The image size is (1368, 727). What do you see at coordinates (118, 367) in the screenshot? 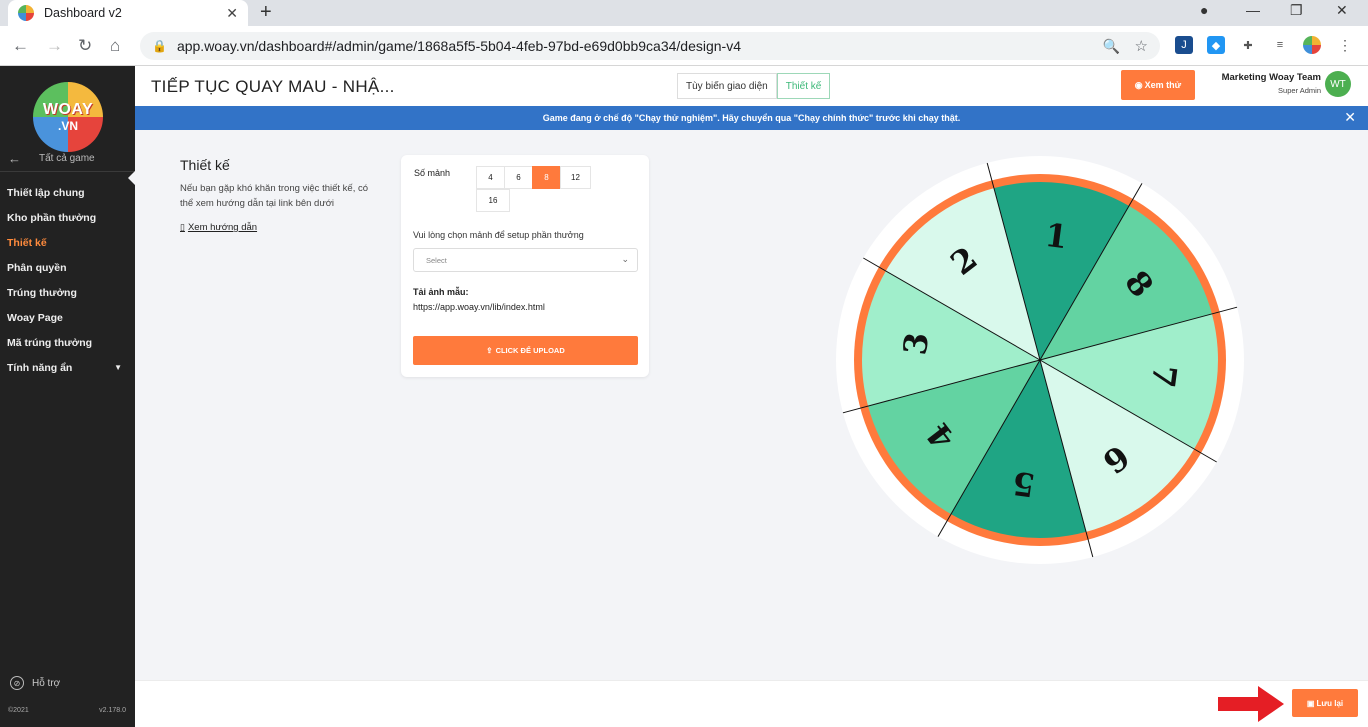
I see `caret-down-icon: ▼` at bounding box center [118, 367].